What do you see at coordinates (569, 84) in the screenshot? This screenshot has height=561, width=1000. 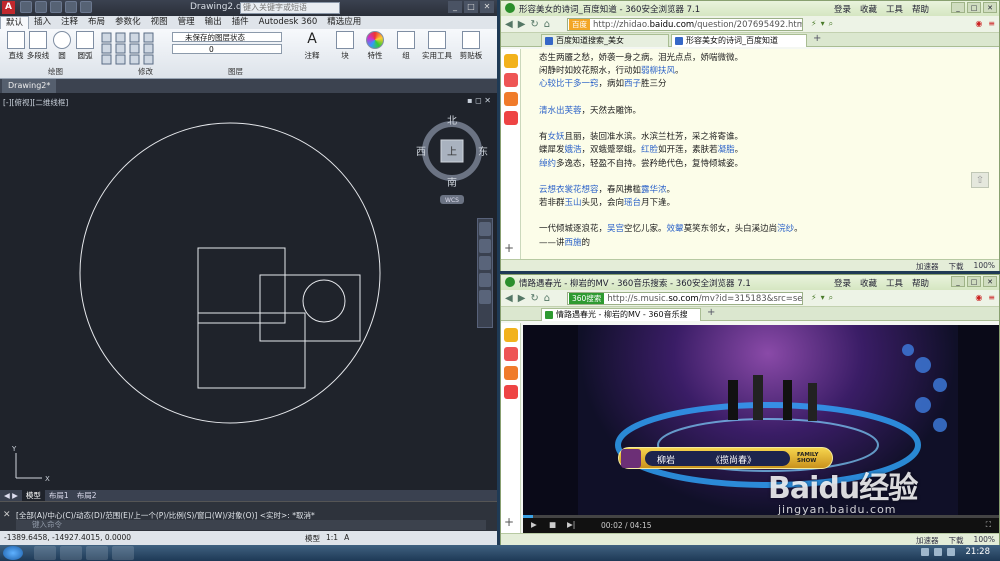 I see `poem-link: 心较比干多一窍` at bounding box center [569, 84].